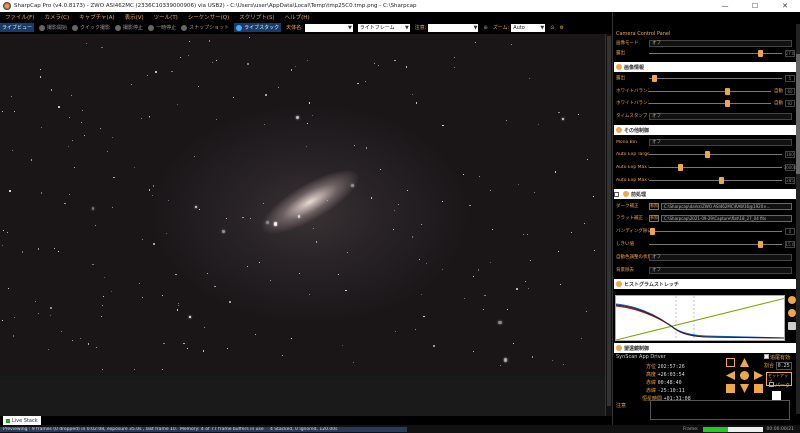 Image resolution: width=800 pixels, height=433 pixels. Describe the element at coordinates (710, 91) in the screenshot. I see `wb-red-slider` at that location.